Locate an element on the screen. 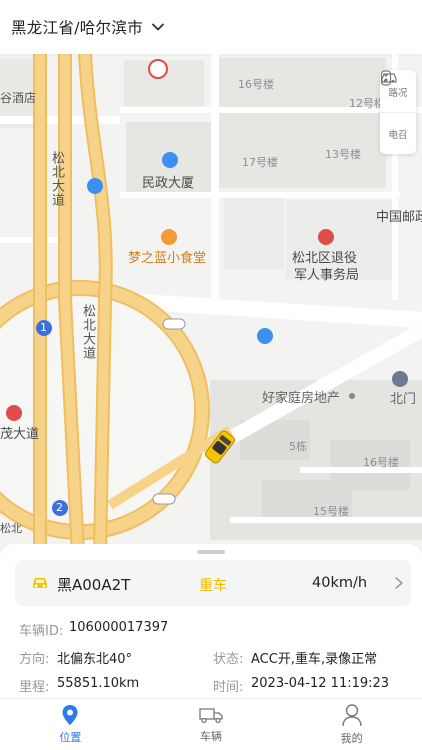 The image size is (422, 750). tab-vehicle: 车辆 is located at coordinates (211, 724).